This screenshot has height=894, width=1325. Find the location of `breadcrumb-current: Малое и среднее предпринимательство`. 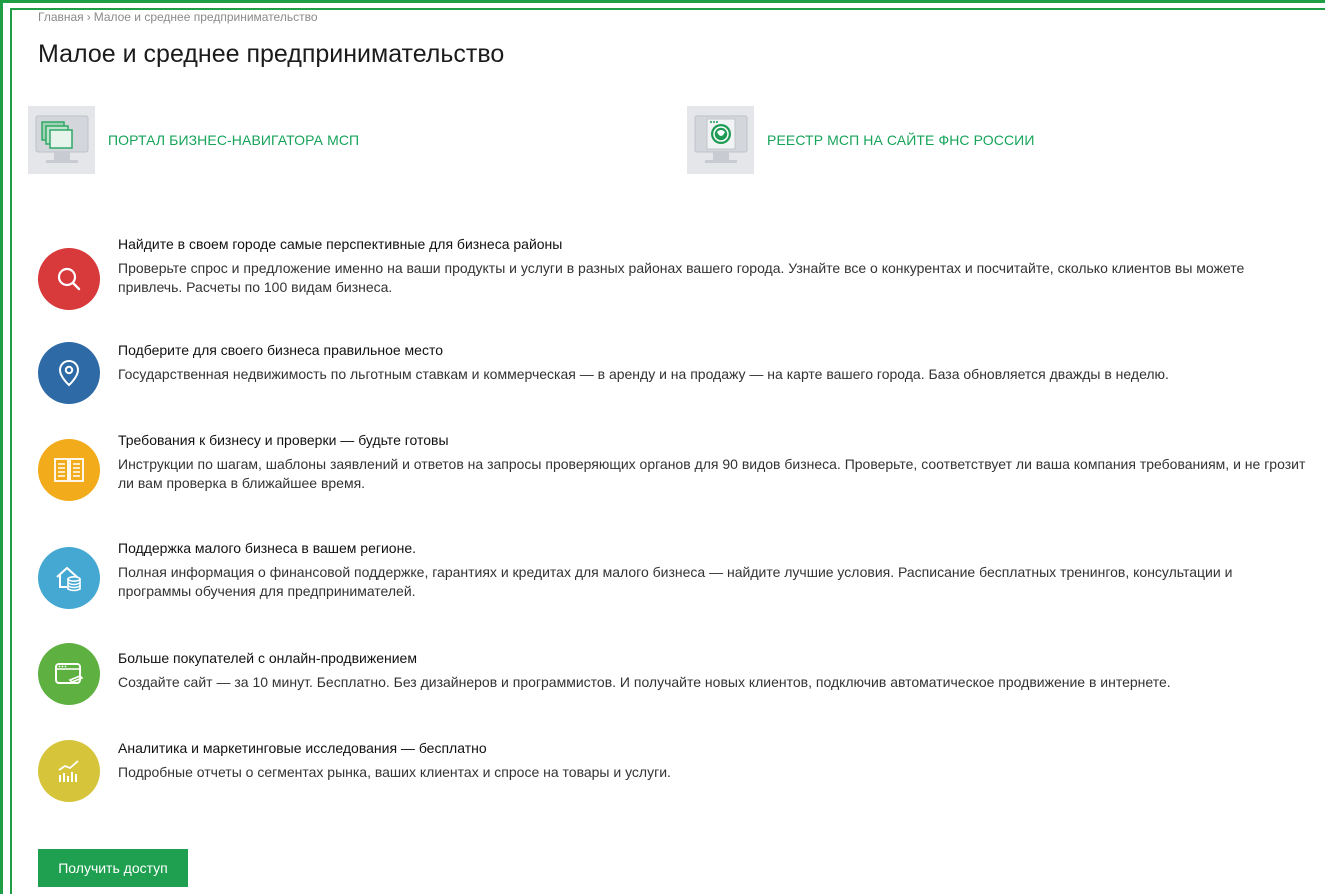

breadcrumb-current: Малое и среднее предпринимательство is located at coordinates (205, 17).